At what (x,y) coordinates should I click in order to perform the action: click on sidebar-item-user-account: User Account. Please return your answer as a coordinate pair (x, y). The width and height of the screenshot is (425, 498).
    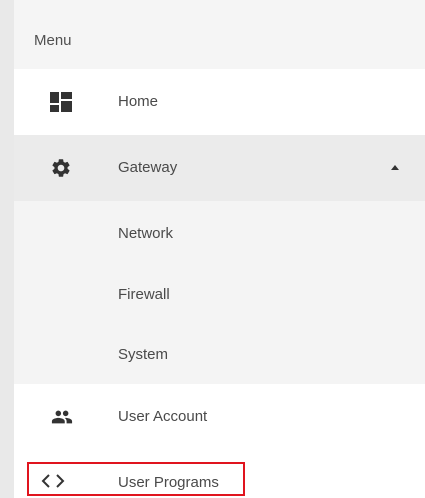
    Looking at the image, I should click on (219, 417).